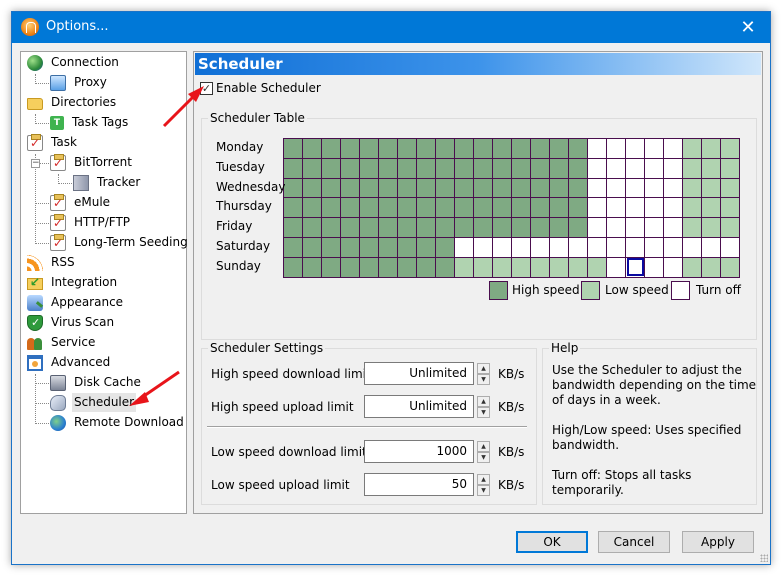 Image resolution: width=782 pixels, height=575 pixels. What do you see at coordinates (35, 163) in the screenshot?
I see `collapse-toggle: −` at bounding box center [35, 163].